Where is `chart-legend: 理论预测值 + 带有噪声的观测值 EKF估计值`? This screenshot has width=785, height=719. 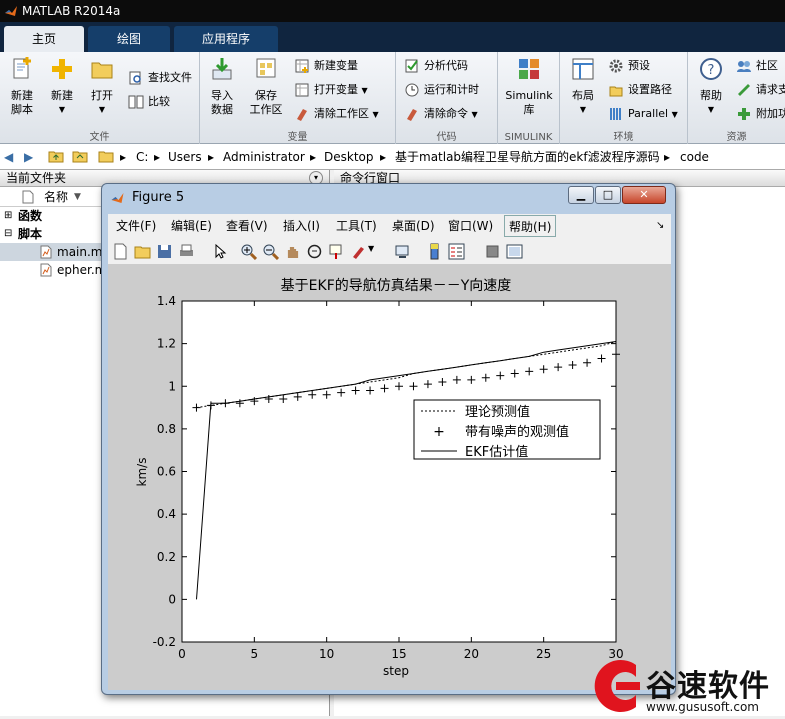 chart-legend: 理论预测值 + 带有噪声的观测值 EKF估计值 is located at coordinates (507, 429).